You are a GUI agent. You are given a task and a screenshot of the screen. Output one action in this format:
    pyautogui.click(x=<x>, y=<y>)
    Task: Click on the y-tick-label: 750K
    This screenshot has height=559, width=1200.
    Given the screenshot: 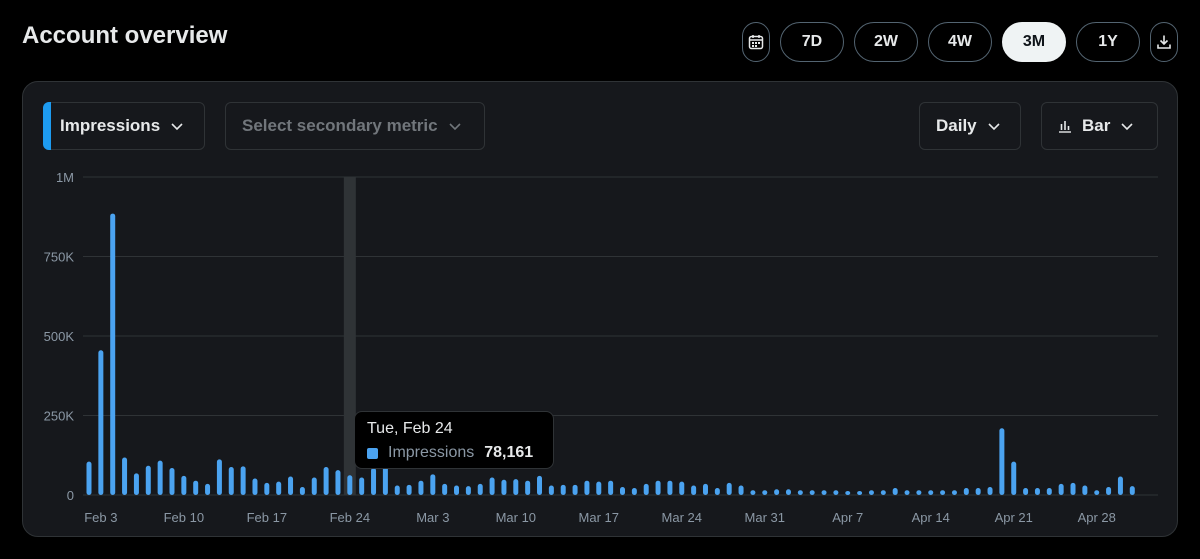 What is the action you would take?
    pyautogui.click(x=59, y=257)
    